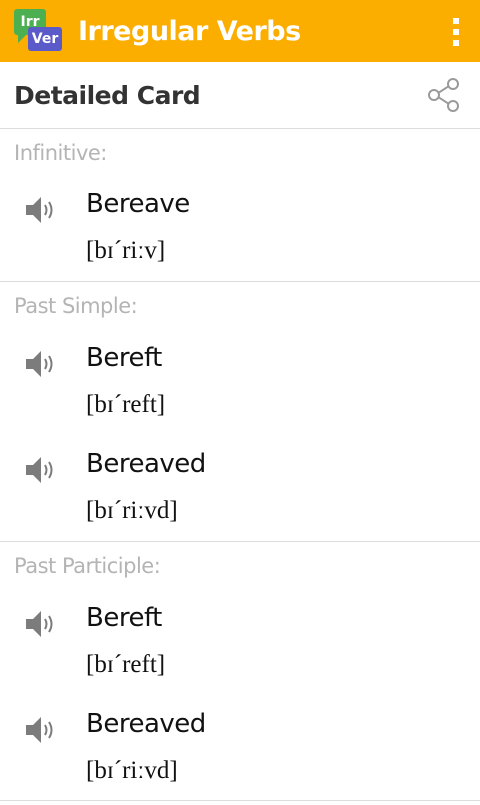 The width and height of the screenshot is (480, 805). I want to click on app-logo: Irr Ver, so click(39, 31).